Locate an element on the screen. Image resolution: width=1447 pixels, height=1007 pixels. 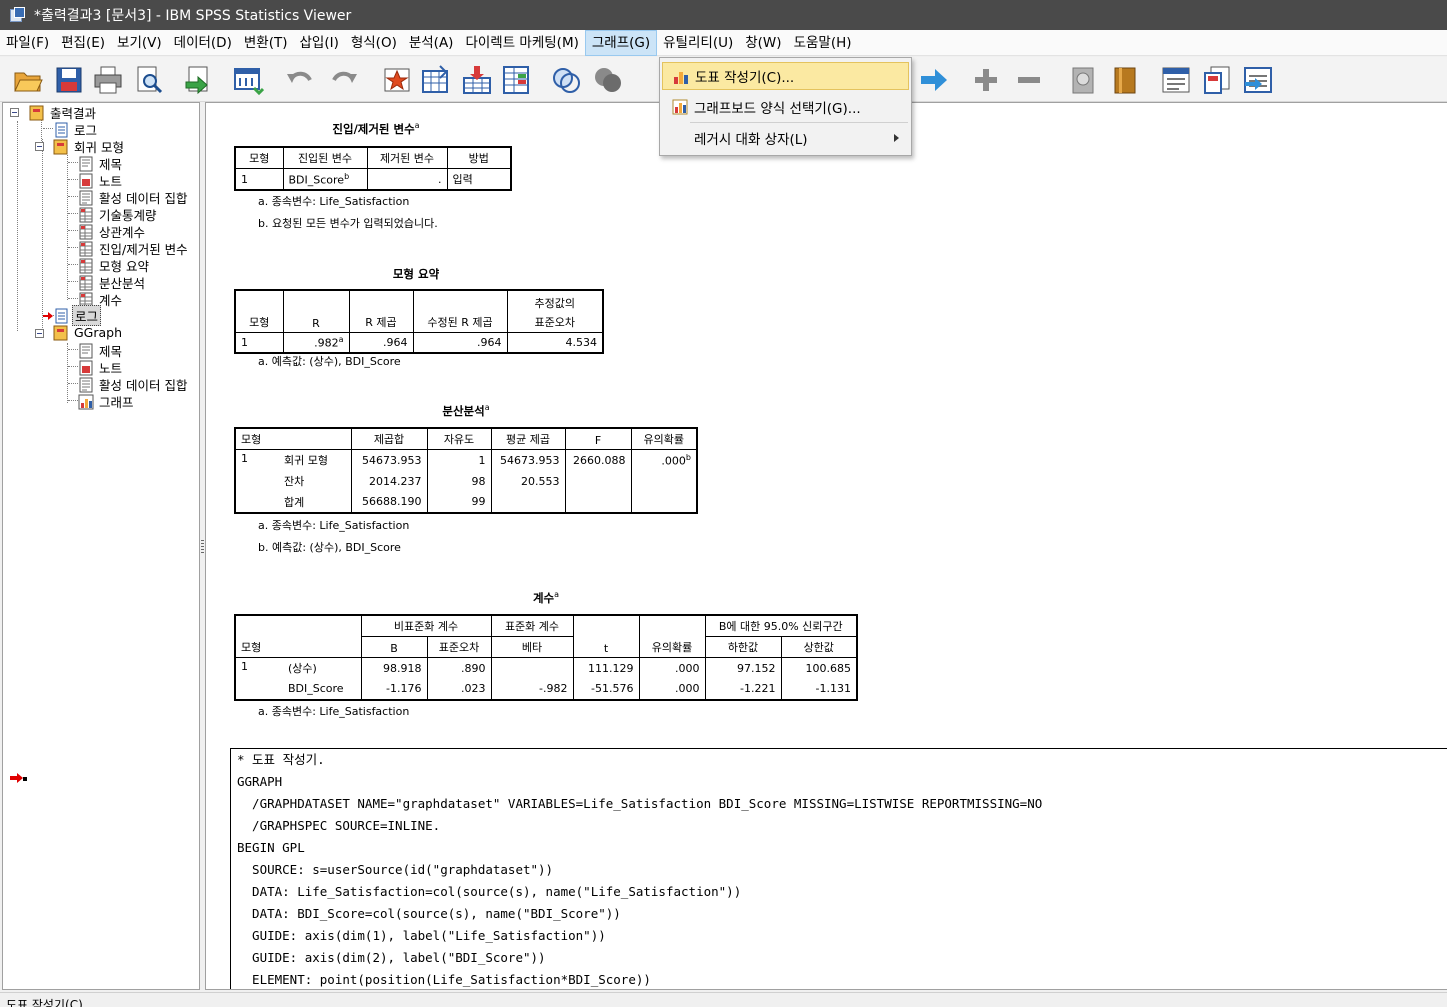
output-book-icon is located at coordinates (61, 147).